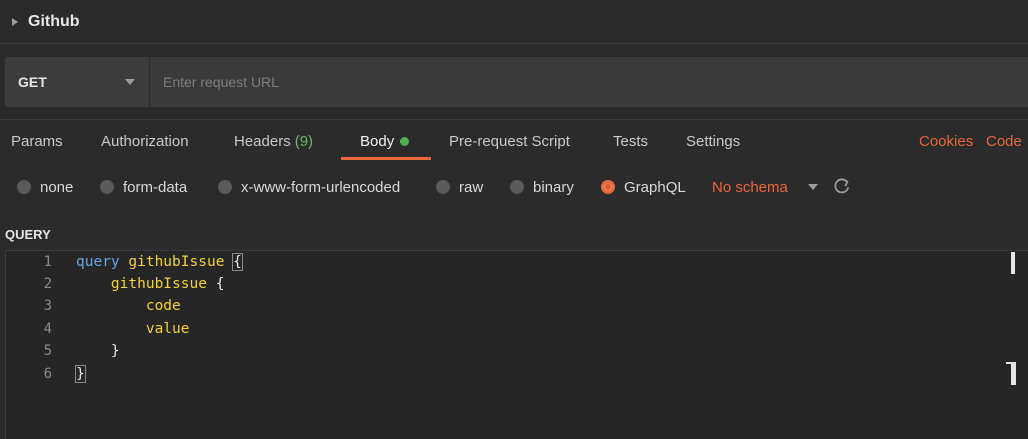  Describe the element at coordinates (321, 187) in the screenshot. I see `radio-label: x-www-form-urlencoded` at that location.